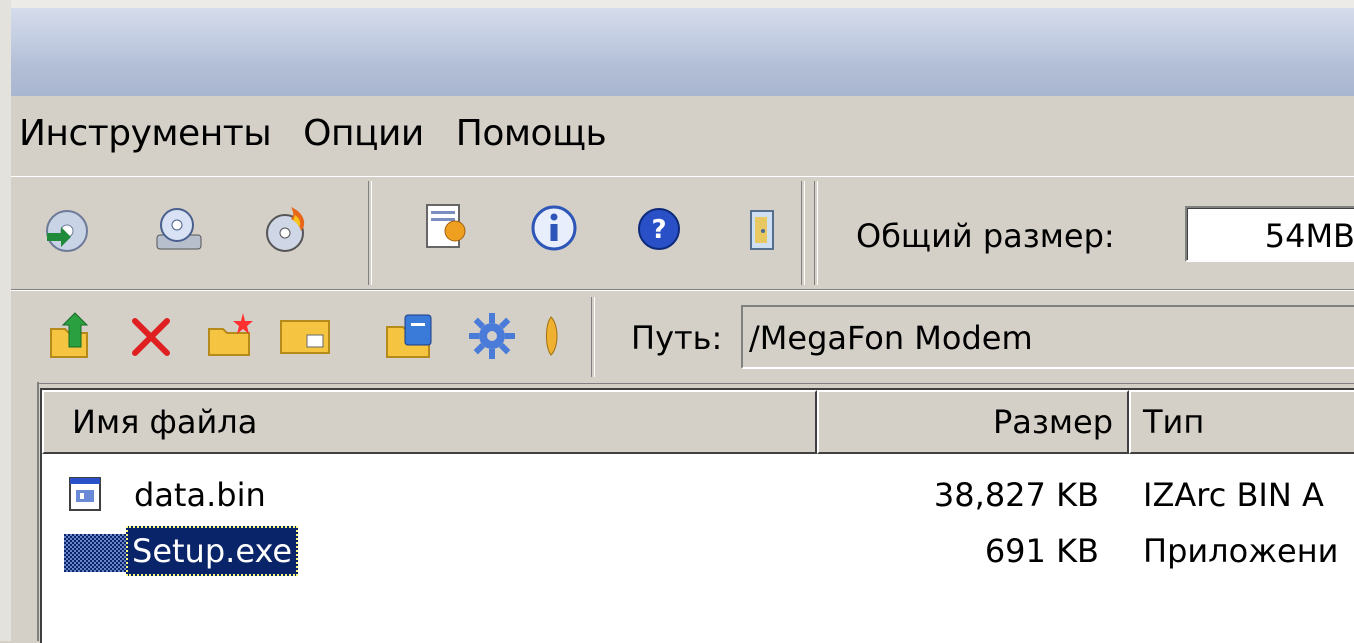  What do you see at coordinates (491, 335) in the screenshot?
I see `settings-gear-icon` at bounding box center [491, 335].